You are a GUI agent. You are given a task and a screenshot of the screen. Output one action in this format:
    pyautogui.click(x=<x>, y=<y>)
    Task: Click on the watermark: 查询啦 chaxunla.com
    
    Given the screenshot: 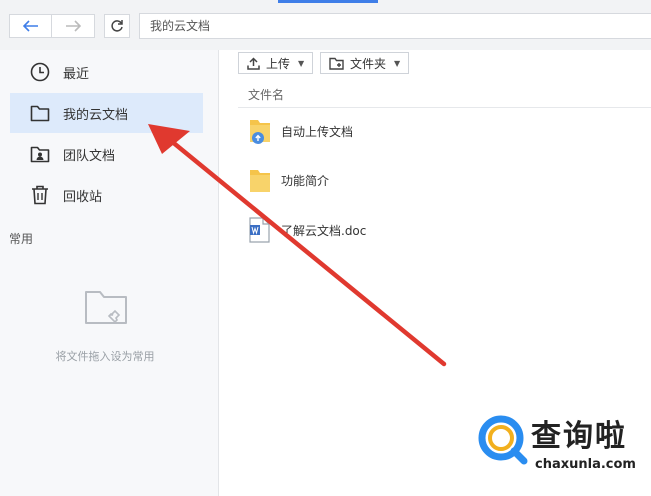 What is the action you would take?
    pyautogui.click(x=560, y=443)
    